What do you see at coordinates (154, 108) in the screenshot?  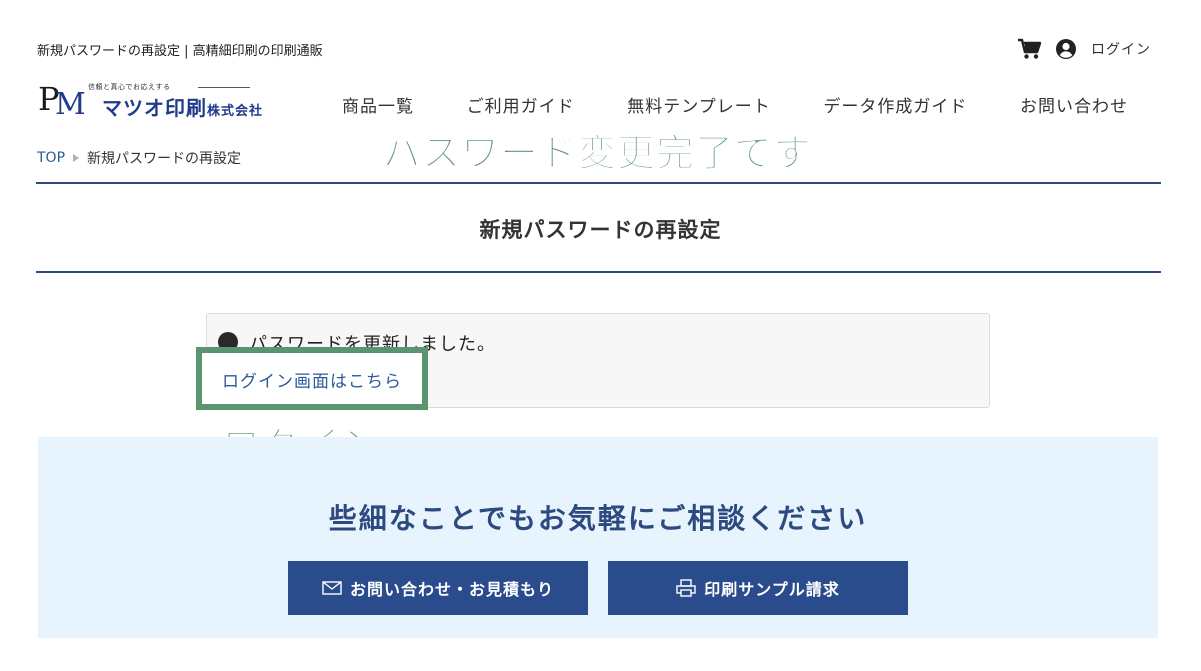 I see `logo-name-text: マツオ印刷` at bounding box center [154, 108].